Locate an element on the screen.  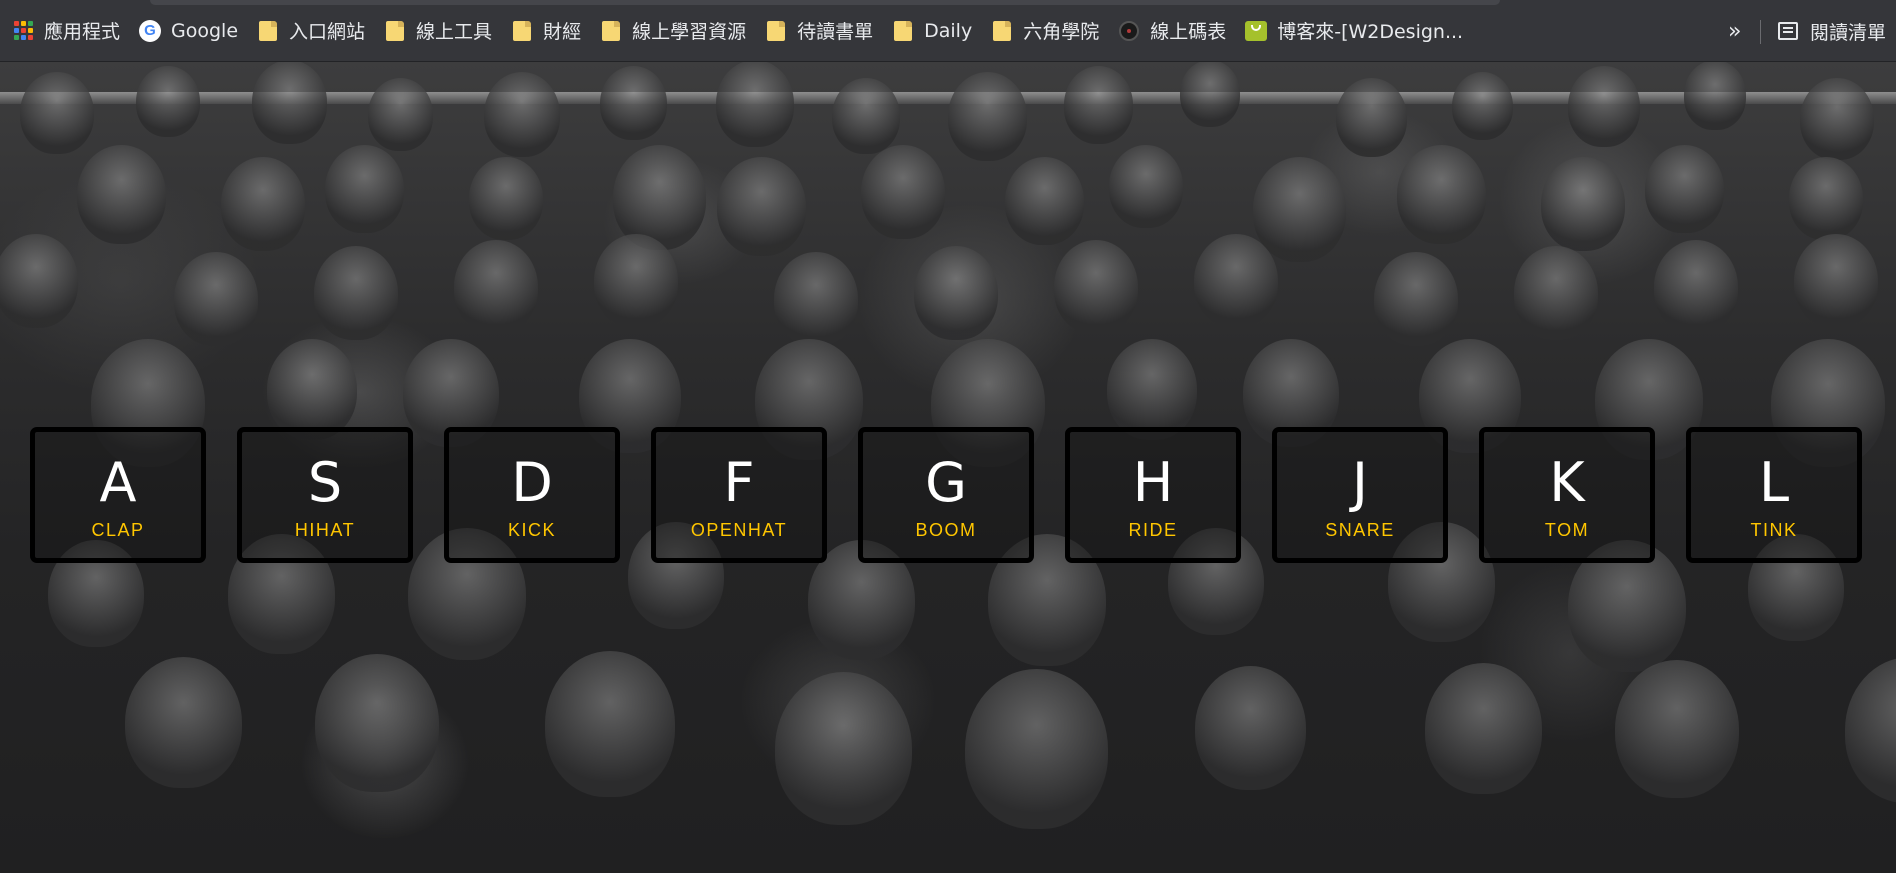
bookmark-folder-learning: 線上學習資源 is located at coordinates (676, 31).